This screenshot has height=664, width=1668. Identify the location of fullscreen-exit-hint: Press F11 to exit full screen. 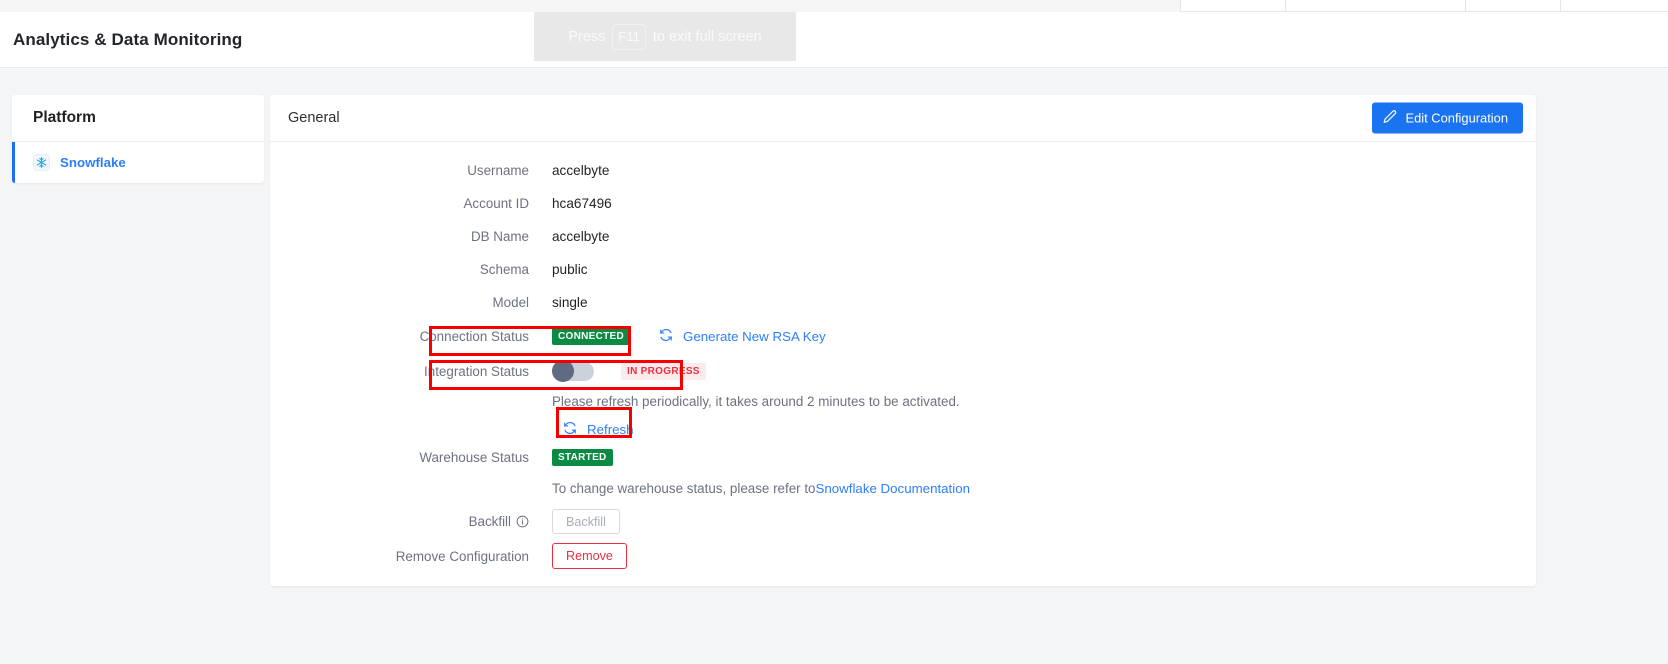
(665, 36).